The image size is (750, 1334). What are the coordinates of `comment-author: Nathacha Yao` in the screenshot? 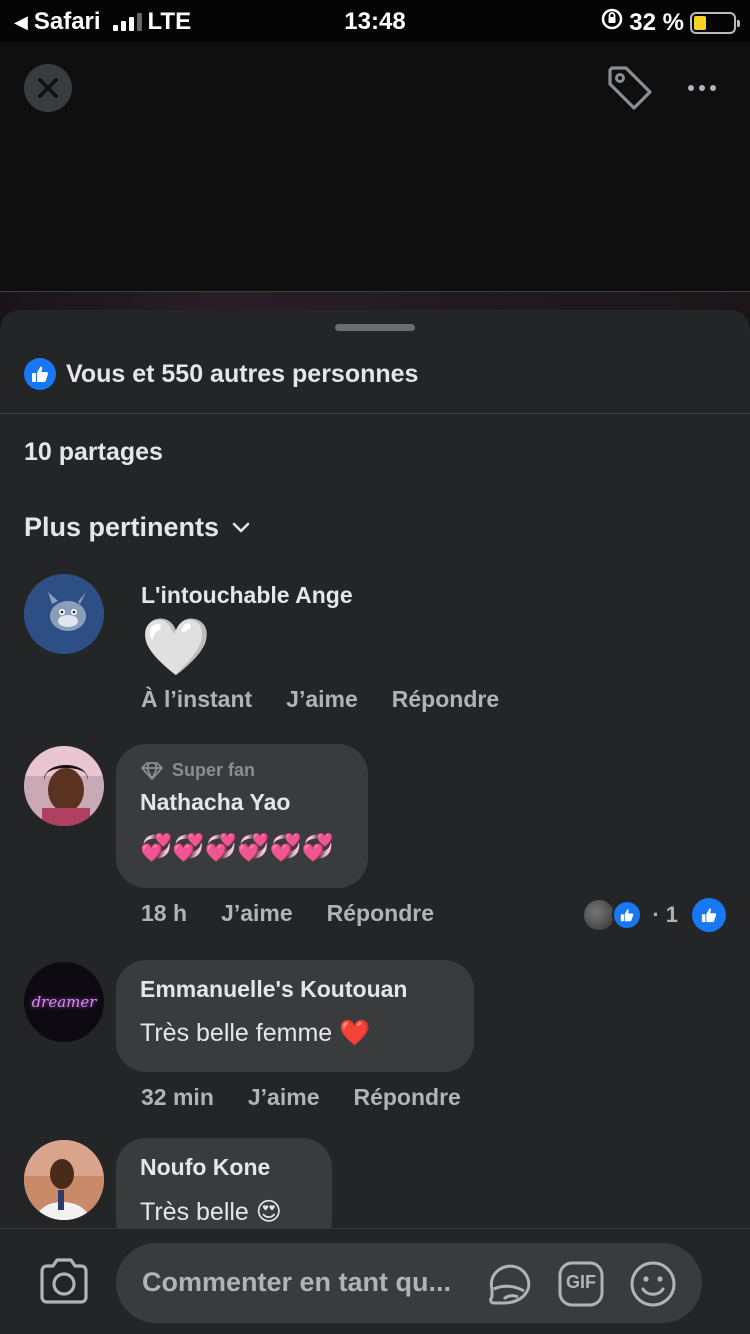 It's located at (242, 802).